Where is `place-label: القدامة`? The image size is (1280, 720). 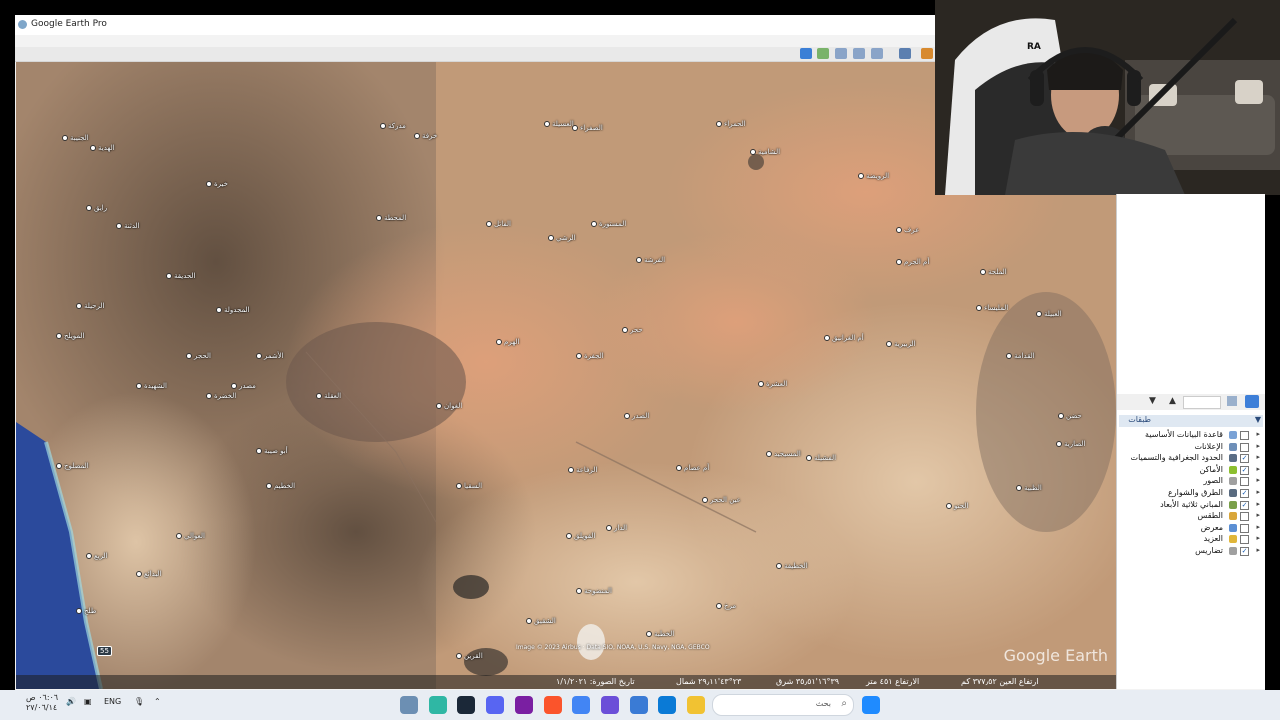 place-label: القدامة is located at coordinates (1020, 356).